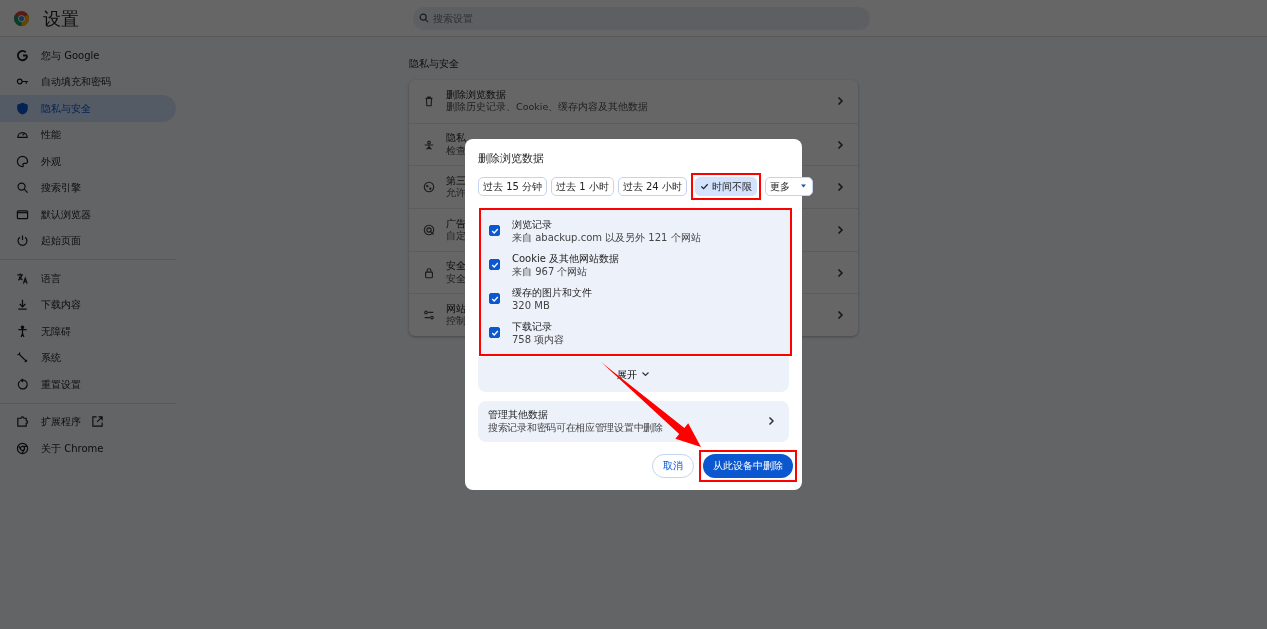 The height and width of the screenshot is (629, 1267). Describe the element at coordinates (88, 81) in the screenshot. I see `sidebar-item: 自动填充和密码` at that location.